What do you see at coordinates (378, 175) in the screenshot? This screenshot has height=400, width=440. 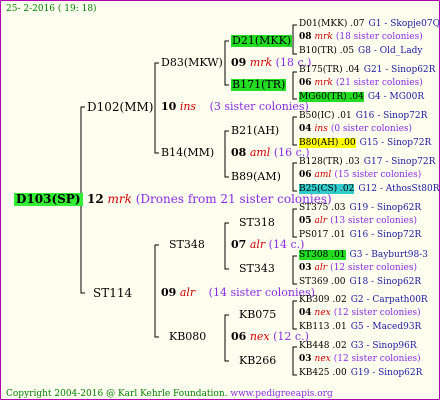 I see `gen4-note: (15 sister colonies)` at bounding box center [378, 175].